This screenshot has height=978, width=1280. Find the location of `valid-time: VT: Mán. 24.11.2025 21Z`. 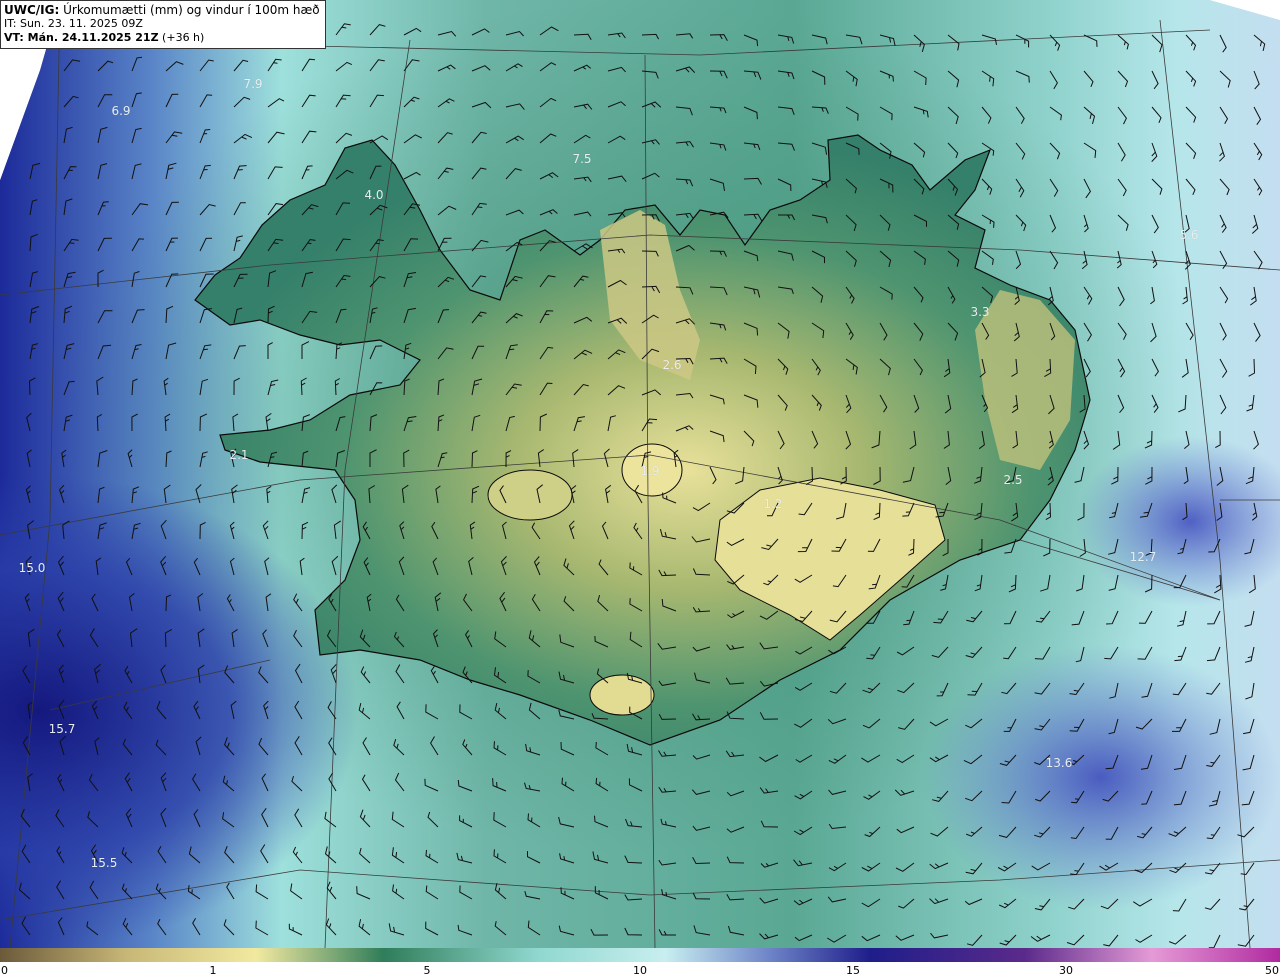

valid-time: VT: Mán. 24.11.2025 21Z is located at coordinates (81, 37).